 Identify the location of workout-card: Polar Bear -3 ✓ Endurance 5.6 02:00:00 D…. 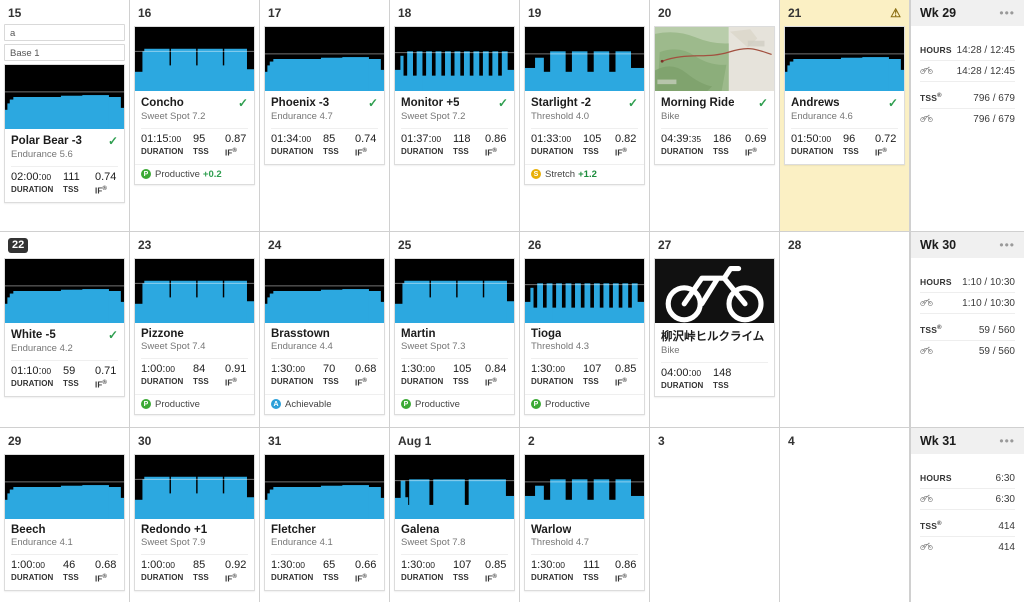
(64, 133).